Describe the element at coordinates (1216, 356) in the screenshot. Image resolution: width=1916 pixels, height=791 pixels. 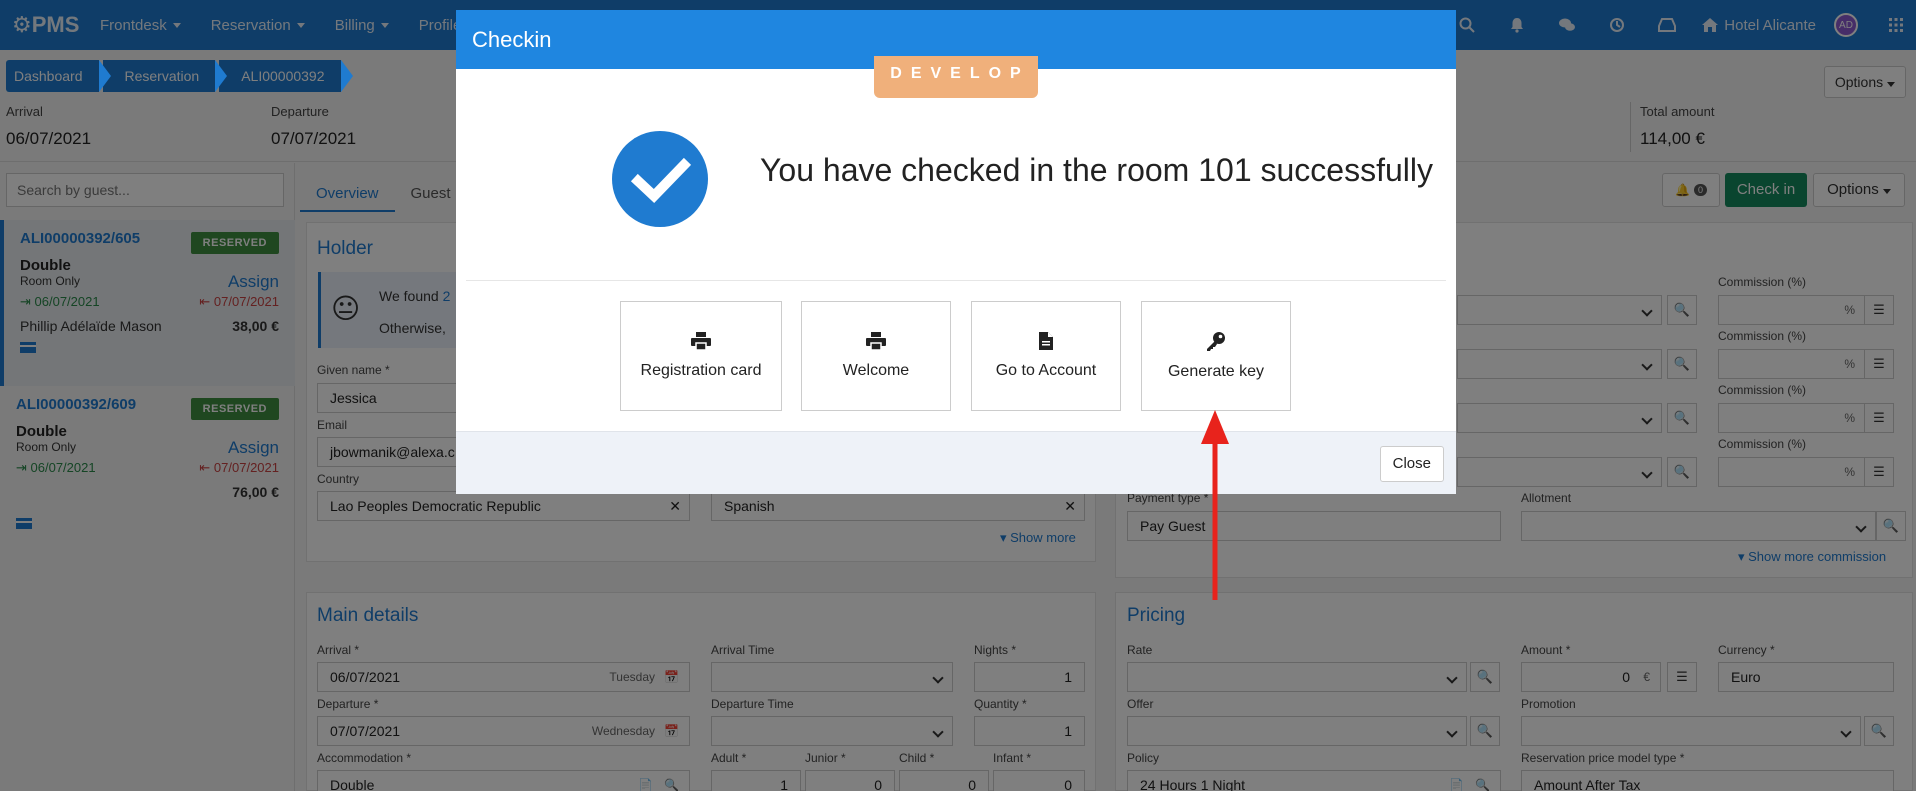
I see `generate-key-button: Generate key` at that location.